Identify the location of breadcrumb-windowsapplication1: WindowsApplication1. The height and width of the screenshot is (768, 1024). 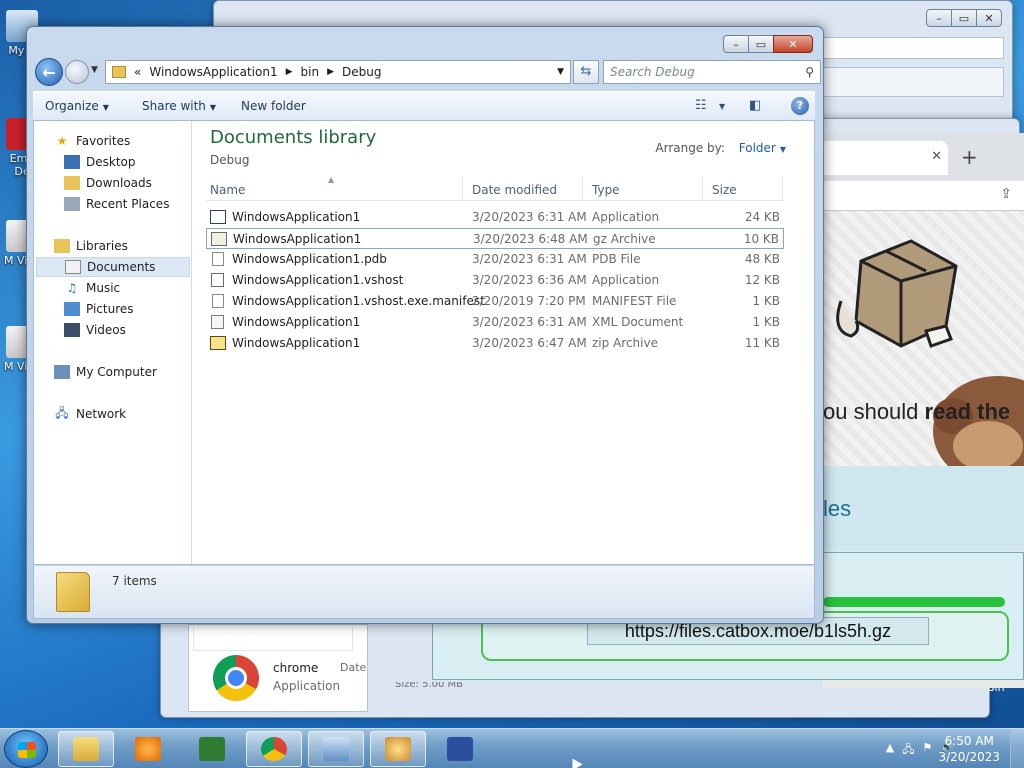
(213, 72).